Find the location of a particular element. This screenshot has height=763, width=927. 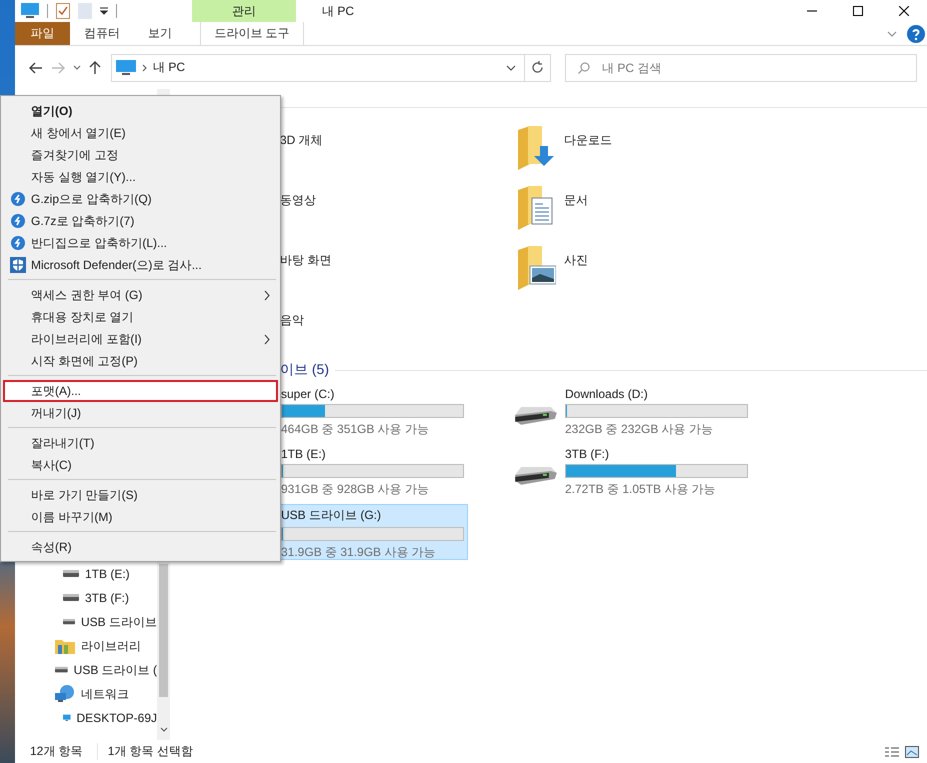

details-view-icon is located at coordinates (892, 752).